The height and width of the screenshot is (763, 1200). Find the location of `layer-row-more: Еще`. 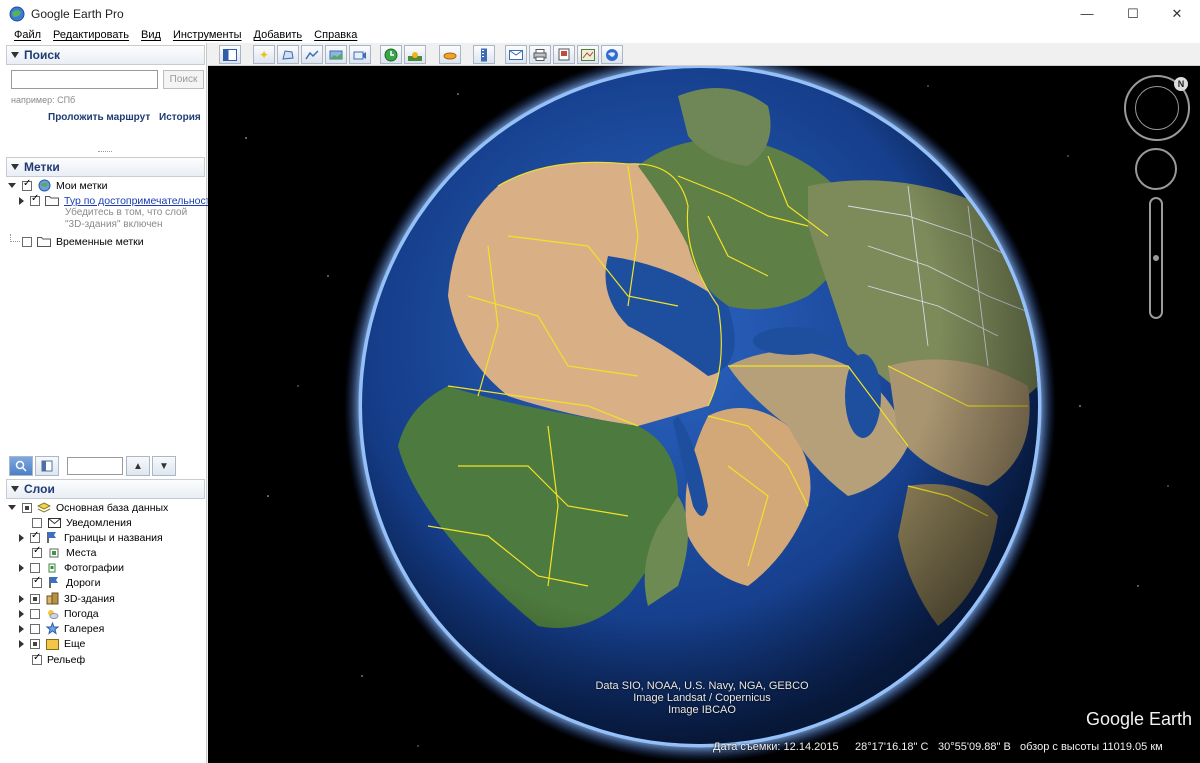

layer-row-more: Еще is located at coordinates (52, 643).